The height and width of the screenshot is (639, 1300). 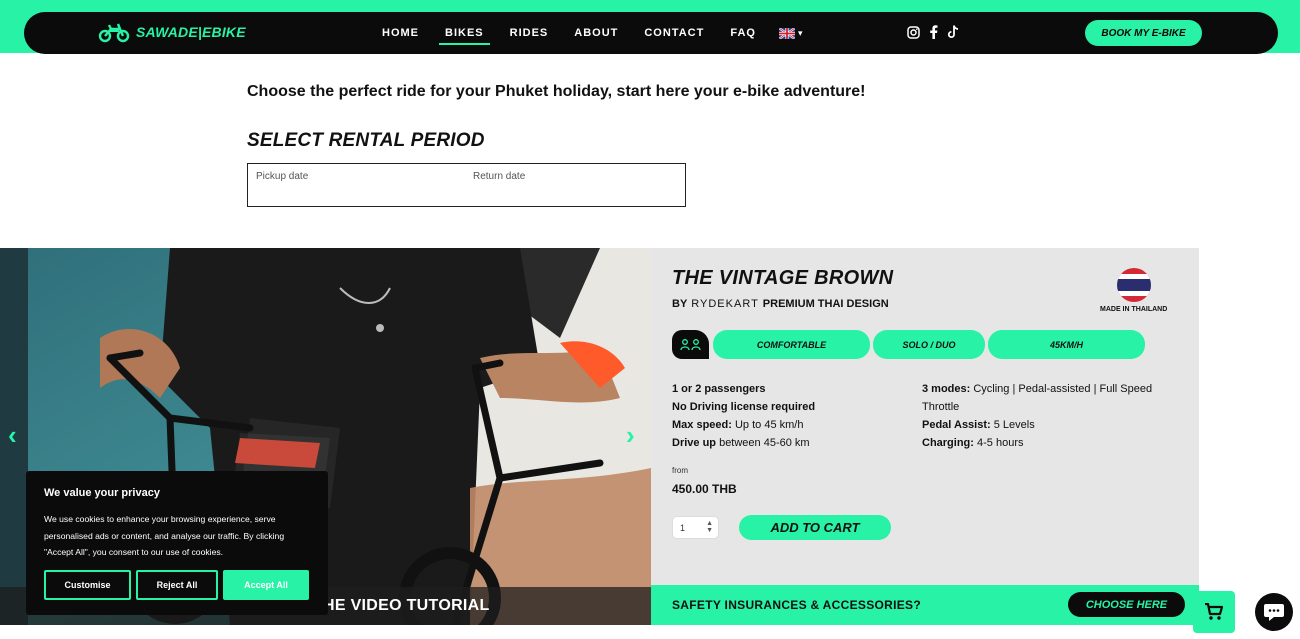 I want to click on quantity-stepper: 1 ▲ ▼, so click(x=695, y=527).